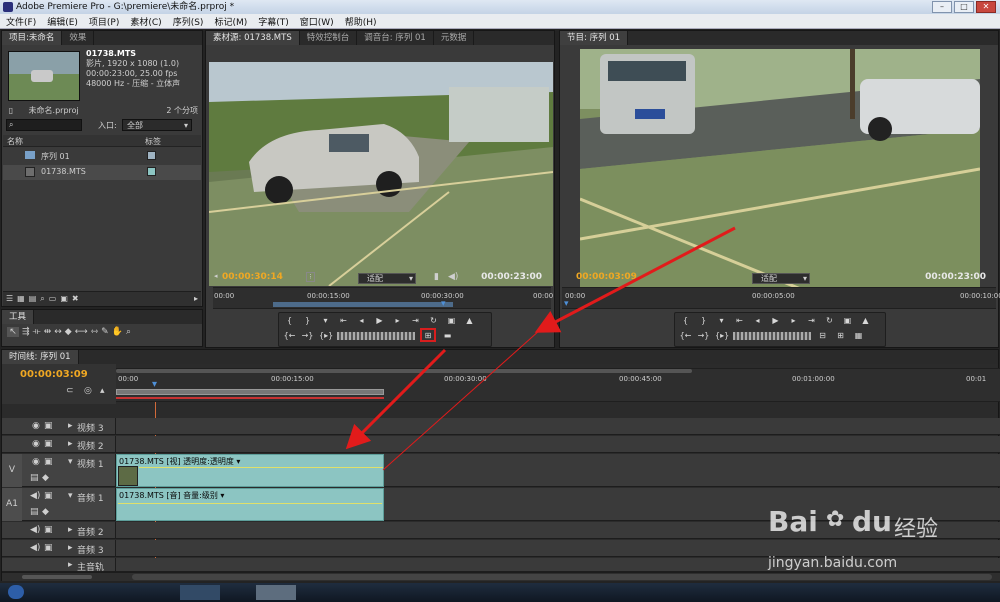 The height and width of the screenshot is (602, 1000). What do you see at coordinates (88, 391) in the screenshot?
I see `sequence-marker-icon: ◎` at bounding box center [88, 391].